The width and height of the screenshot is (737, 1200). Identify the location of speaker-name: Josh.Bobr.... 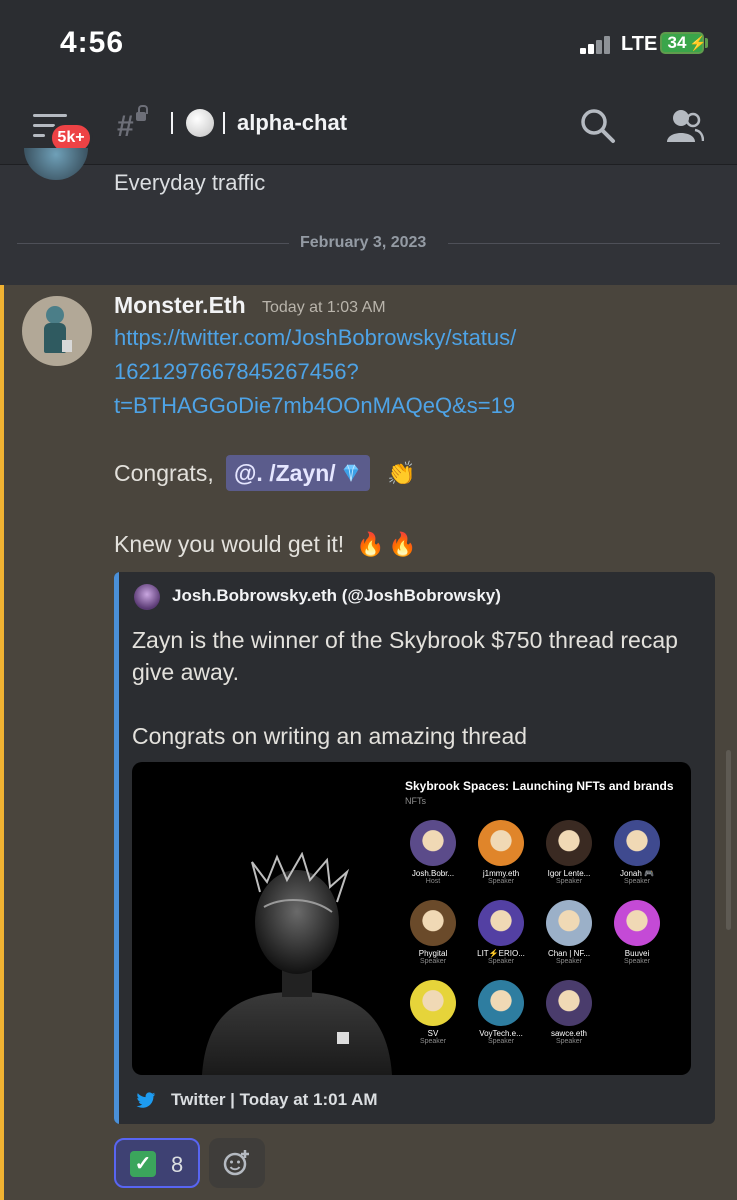
(433, 873).